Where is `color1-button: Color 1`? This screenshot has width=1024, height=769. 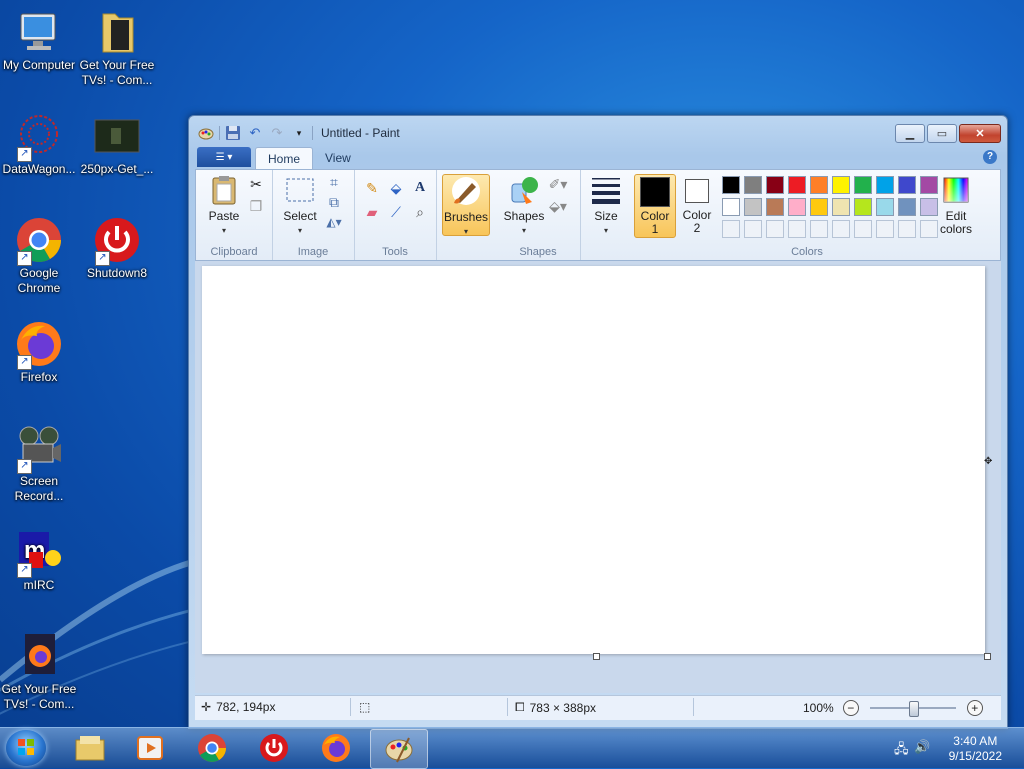 color1-button: Color 1 is located at coordinates (655, 206).